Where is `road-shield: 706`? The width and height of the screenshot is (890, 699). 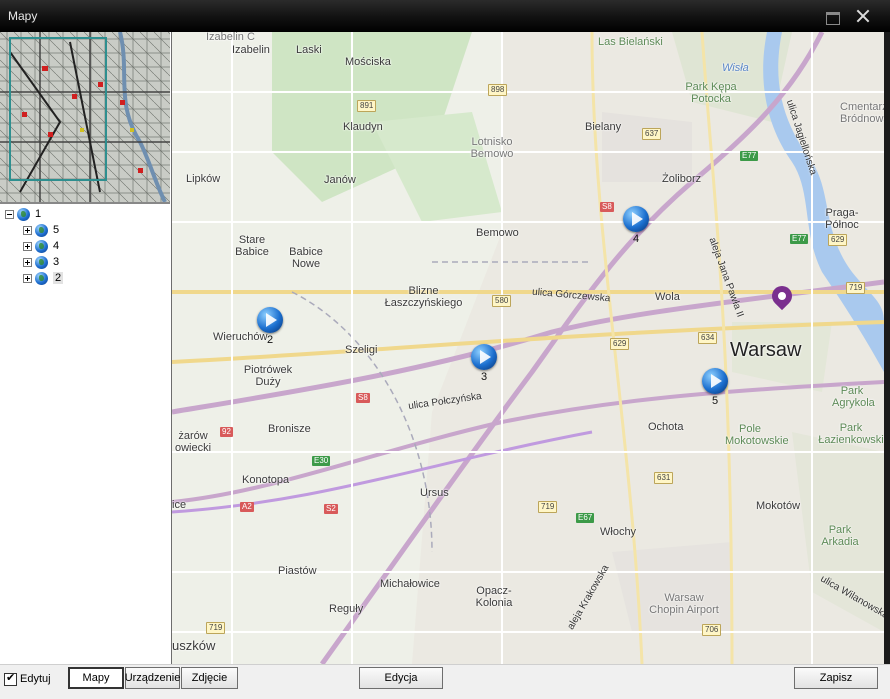
road-shield: 706 is located at coordinates (712, 630).